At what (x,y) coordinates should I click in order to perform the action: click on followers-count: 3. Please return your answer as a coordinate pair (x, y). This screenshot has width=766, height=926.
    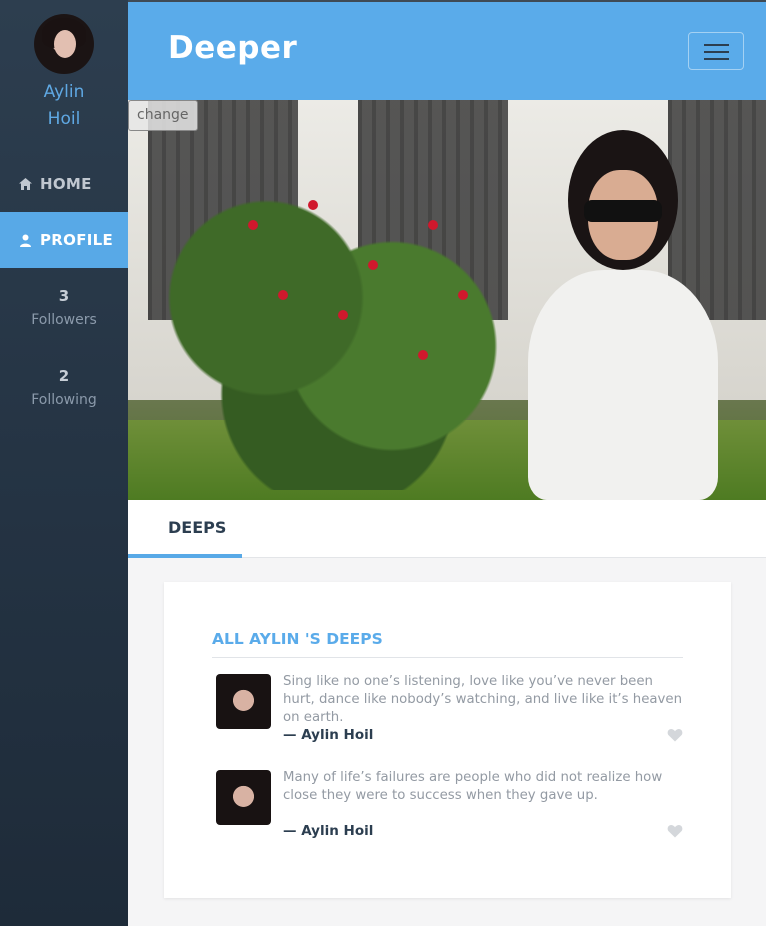
    Looking at the image, I should click on (64, 296).